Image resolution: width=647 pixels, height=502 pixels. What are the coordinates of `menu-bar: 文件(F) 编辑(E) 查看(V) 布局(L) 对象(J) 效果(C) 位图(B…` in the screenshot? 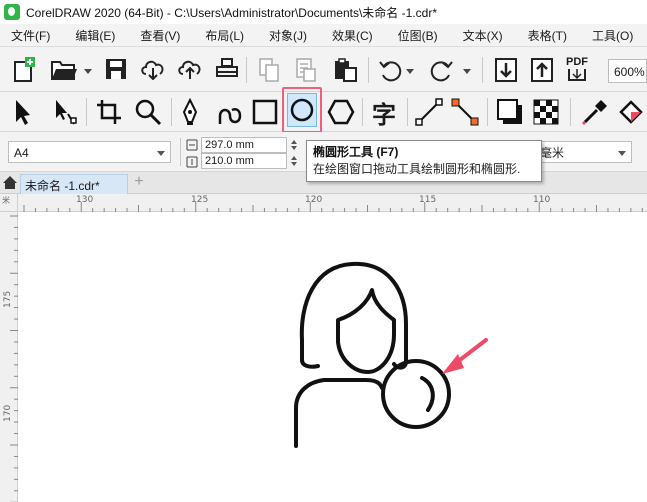 It's located at (323, 35).